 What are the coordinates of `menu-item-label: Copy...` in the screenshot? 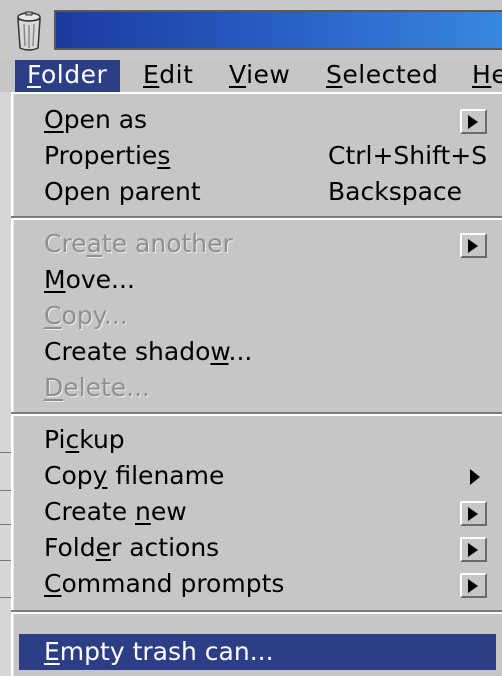 It's located at (86, 315).